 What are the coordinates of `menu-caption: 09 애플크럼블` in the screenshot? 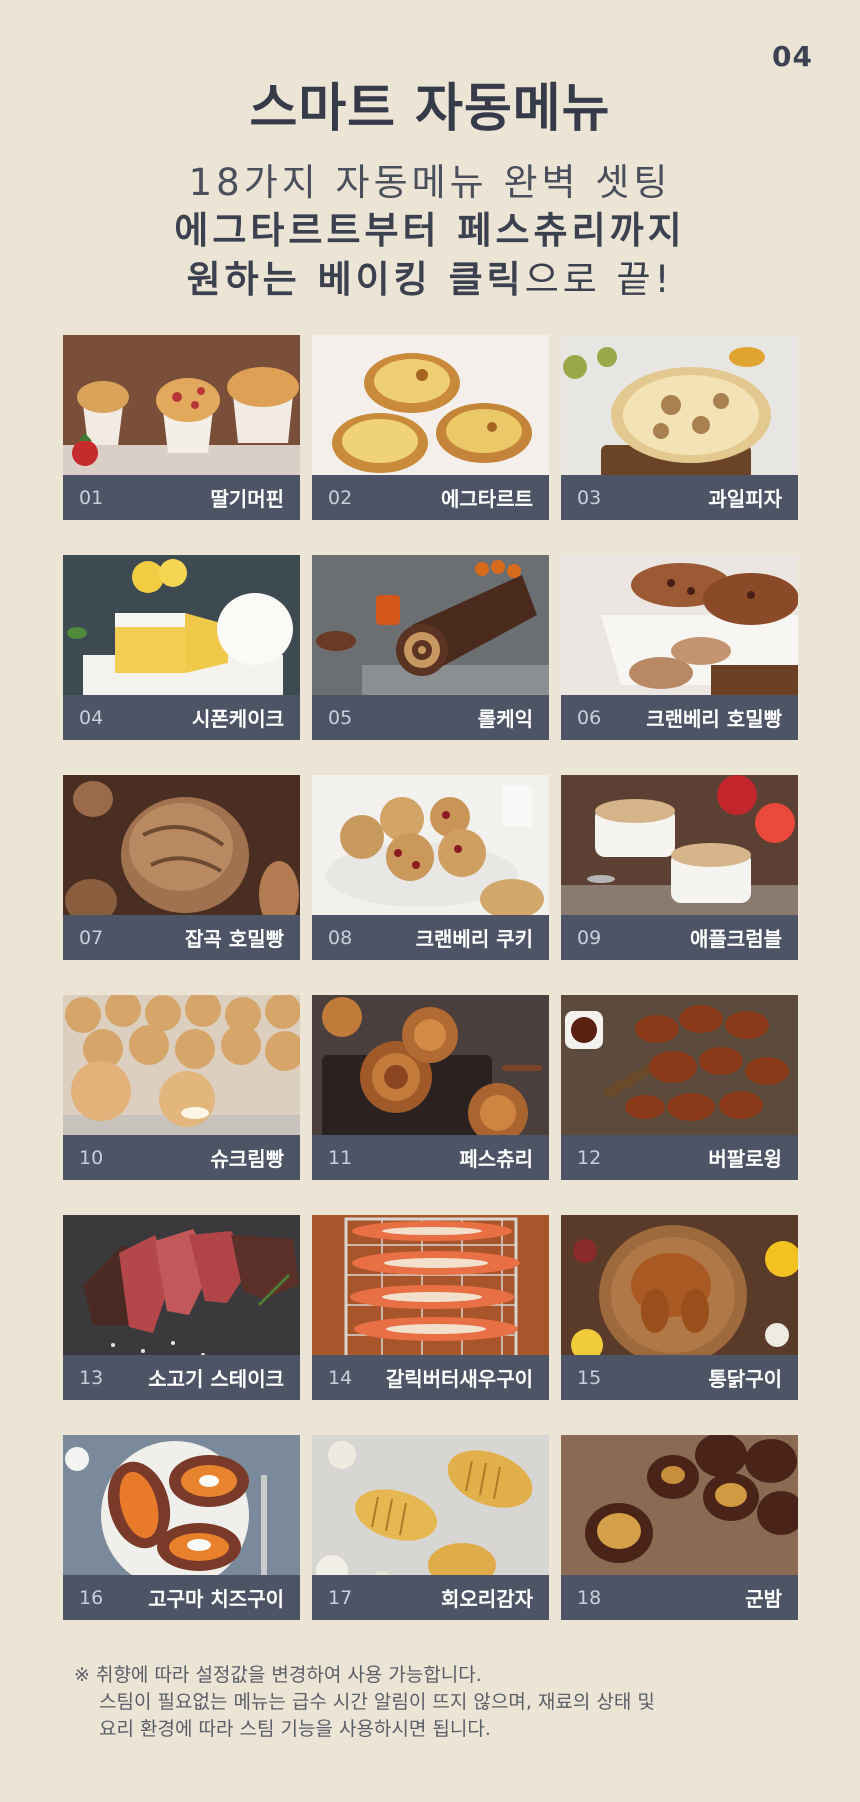 It's located at (679, 937).